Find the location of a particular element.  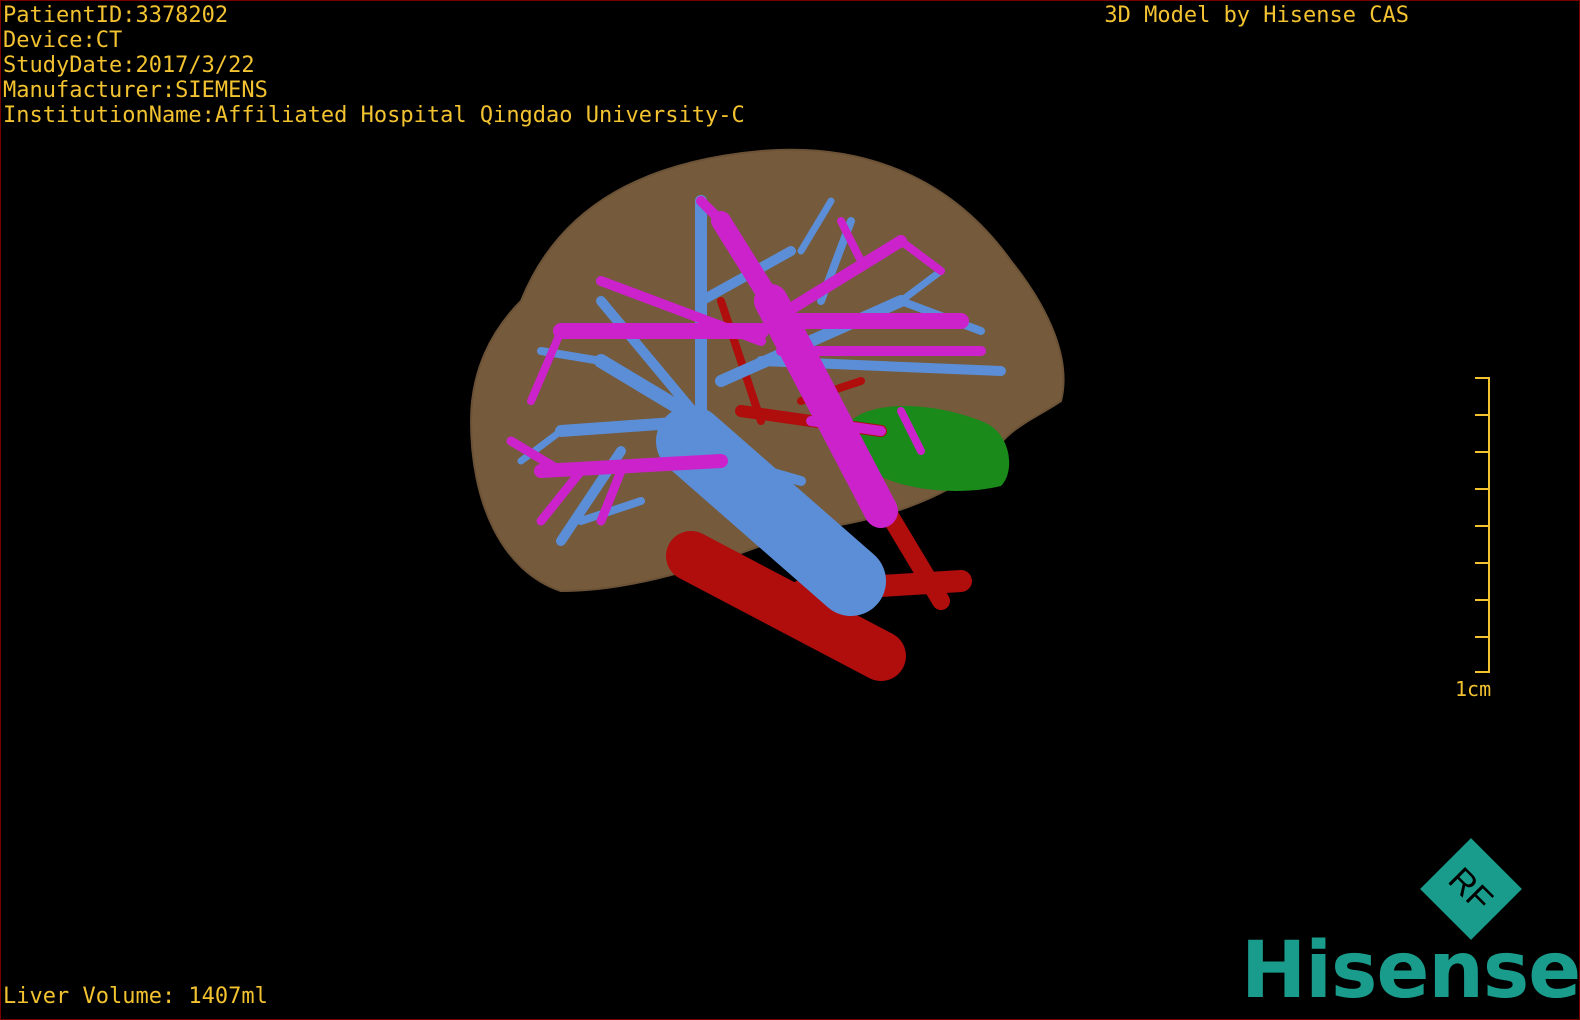

scale-label: 1cm is located at coordinates (1473, 689).